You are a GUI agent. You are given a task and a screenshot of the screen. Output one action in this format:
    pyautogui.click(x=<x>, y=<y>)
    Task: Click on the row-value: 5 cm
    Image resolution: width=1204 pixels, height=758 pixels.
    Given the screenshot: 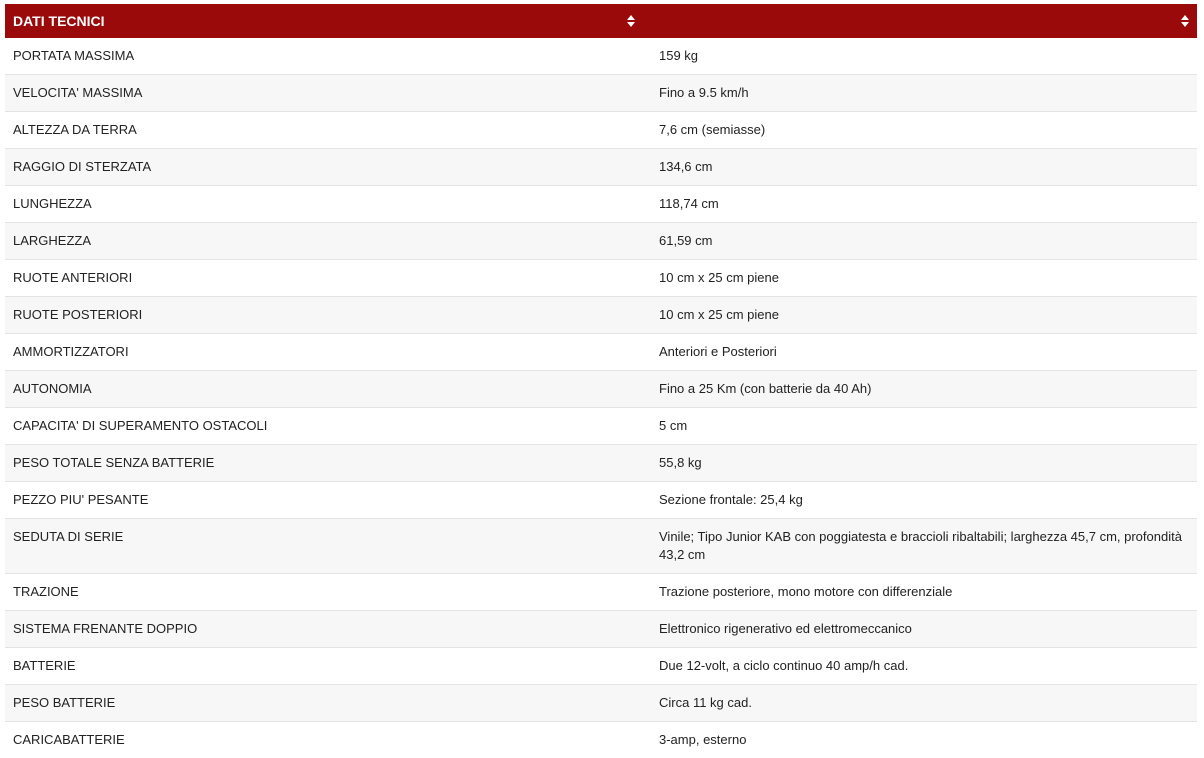 What is the action you would take?
    pyautogui.click(x=920, y=426)
    